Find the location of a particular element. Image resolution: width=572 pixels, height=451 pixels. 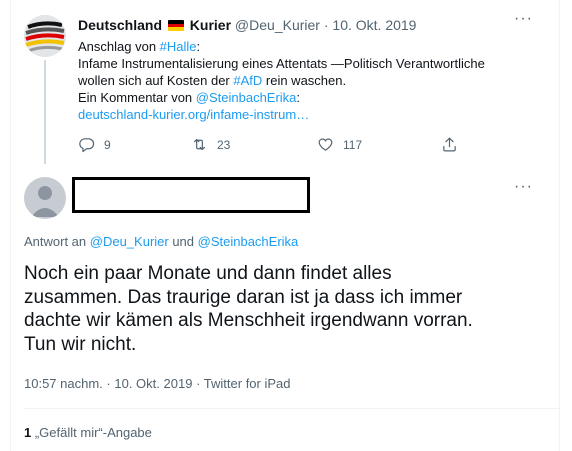

author-name: Deutschland is located at coordinates (120, 25).